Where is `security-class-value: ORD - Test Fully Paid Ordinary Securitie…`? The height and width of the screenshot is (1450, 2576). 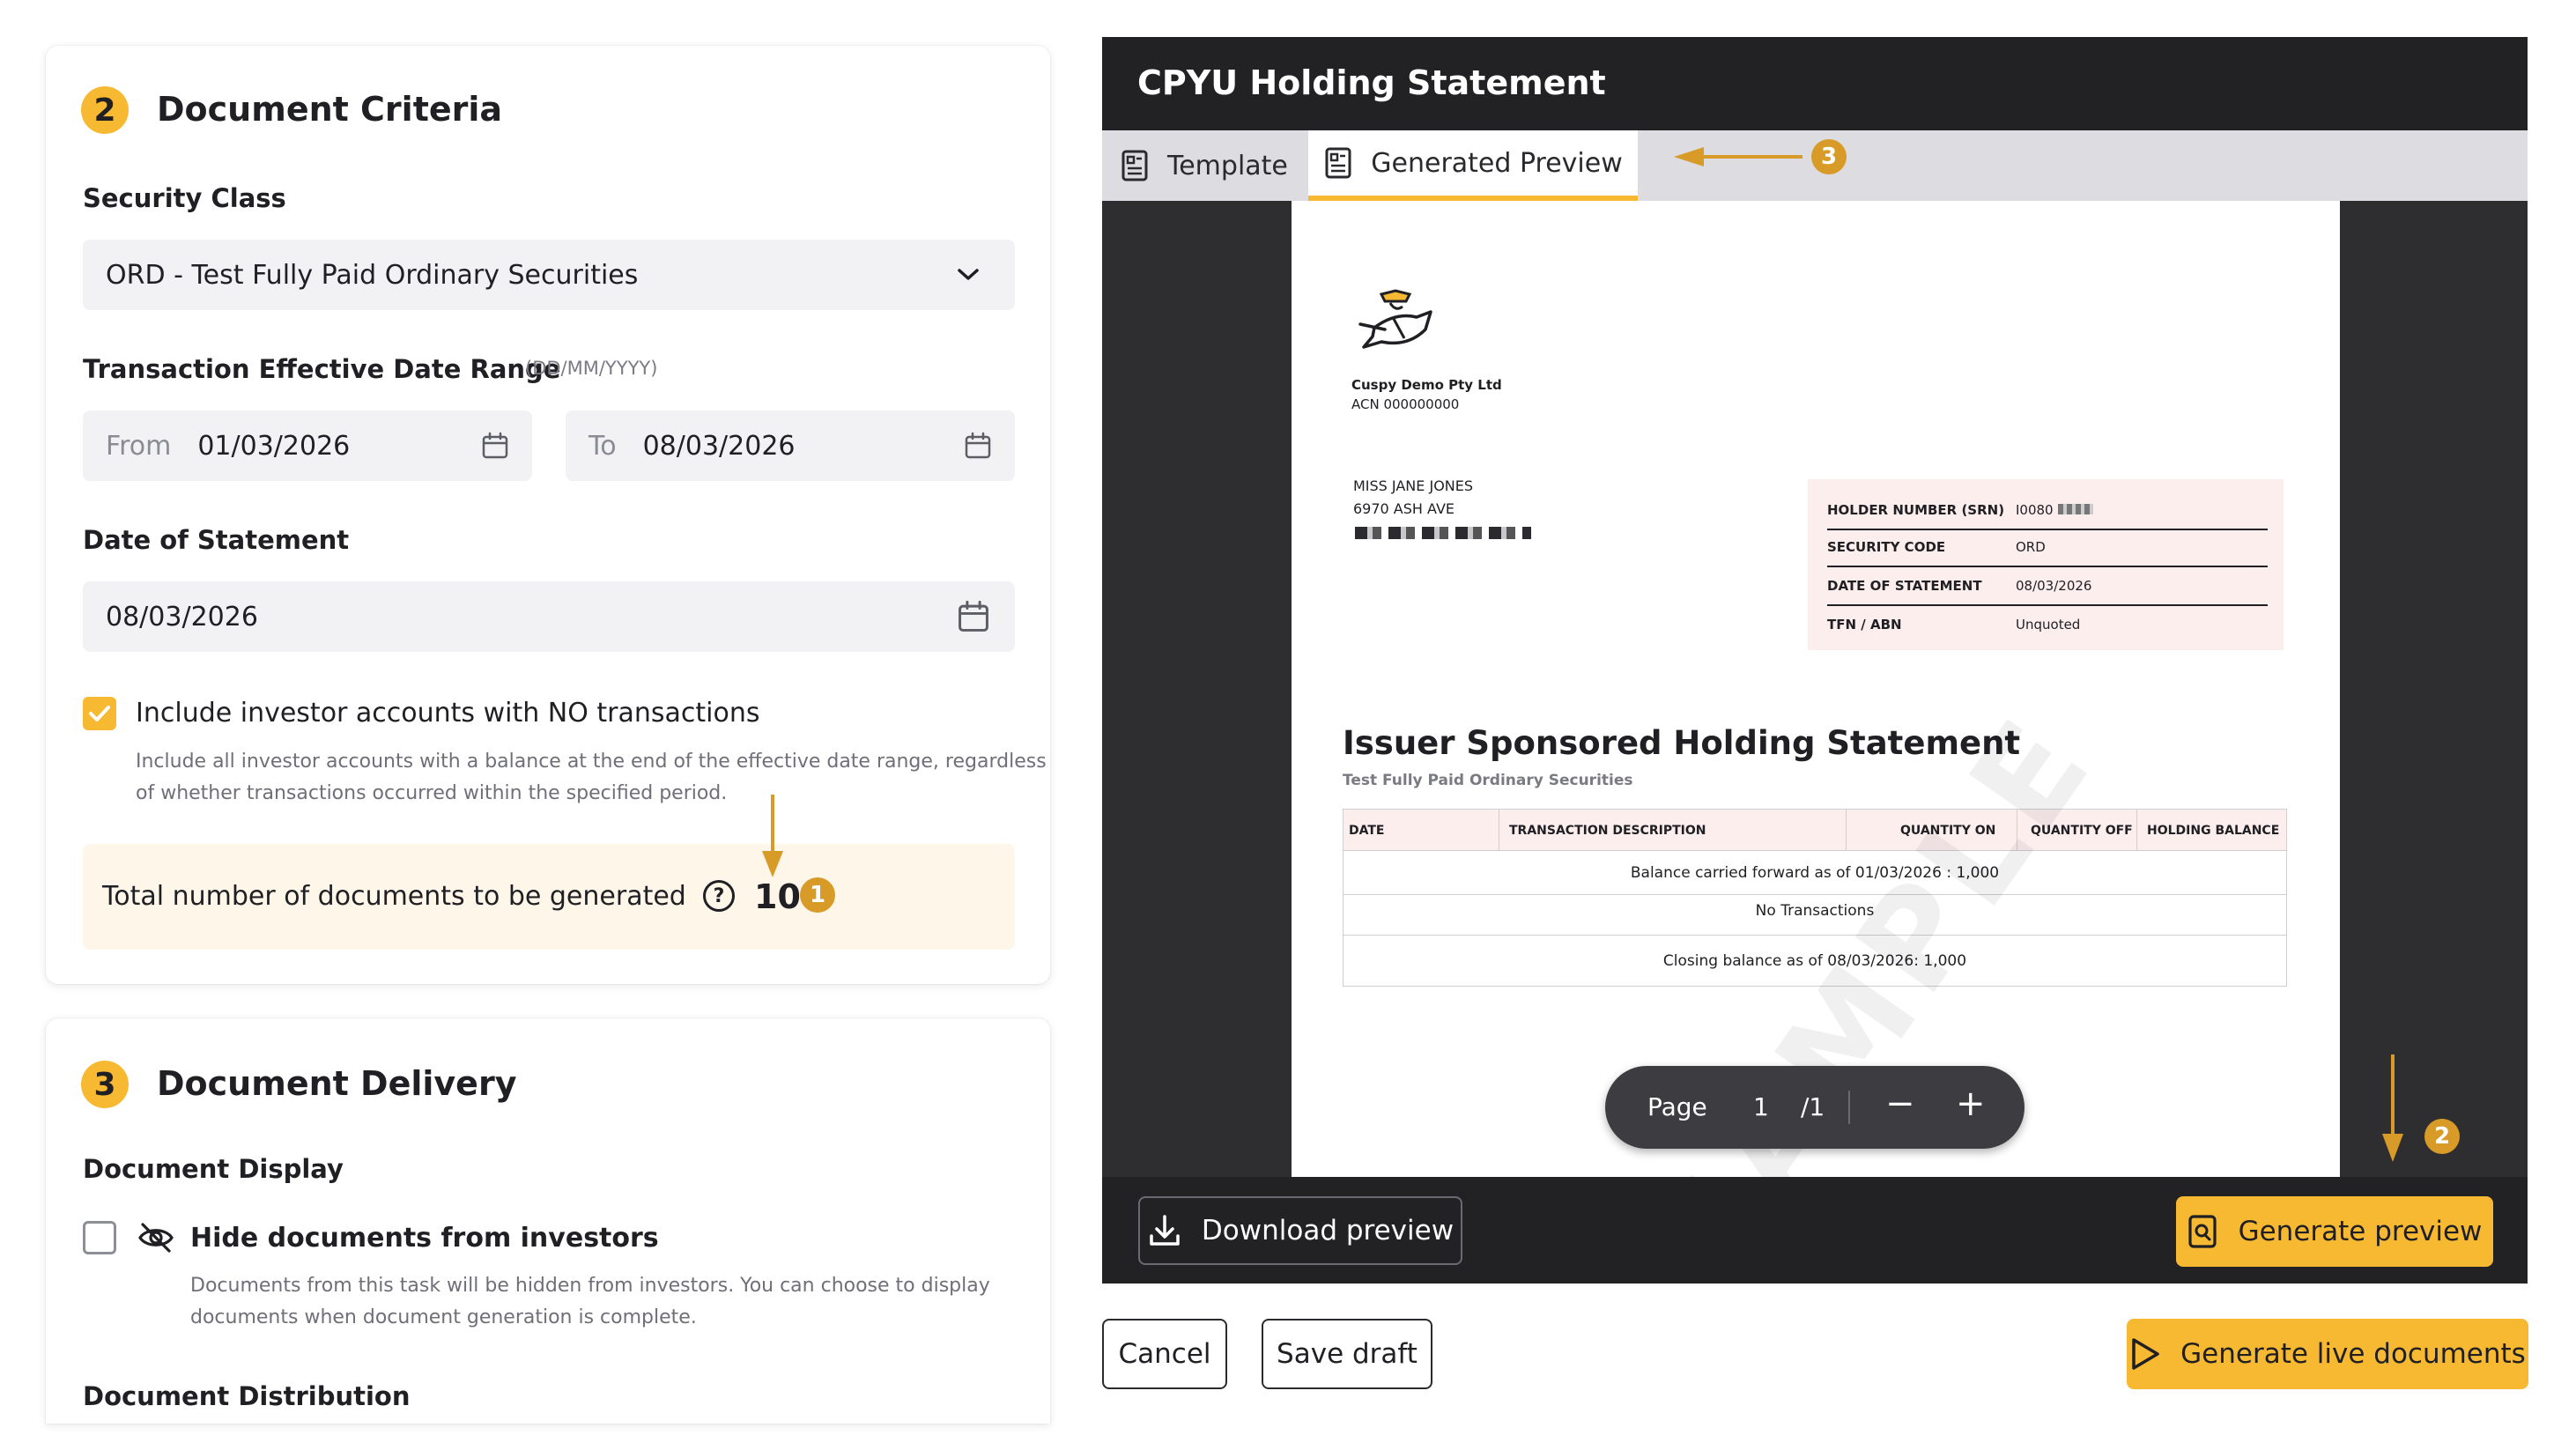 security-class-value: ORD - Test Fully Paid Ordinary Securitie… is located at coordinates (372, 275).